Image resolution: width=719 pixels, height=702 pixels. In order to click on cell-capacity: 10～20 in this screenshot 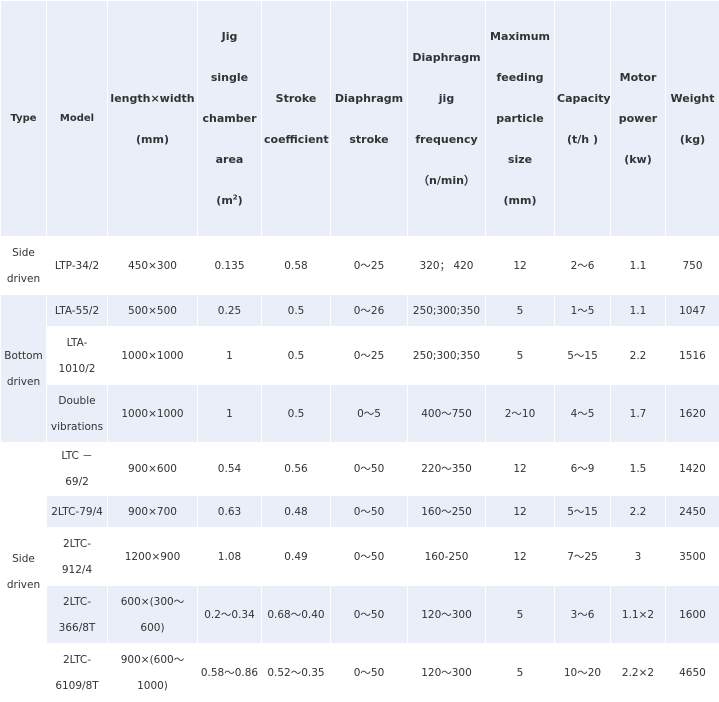, I will do `click(583, 673)`.